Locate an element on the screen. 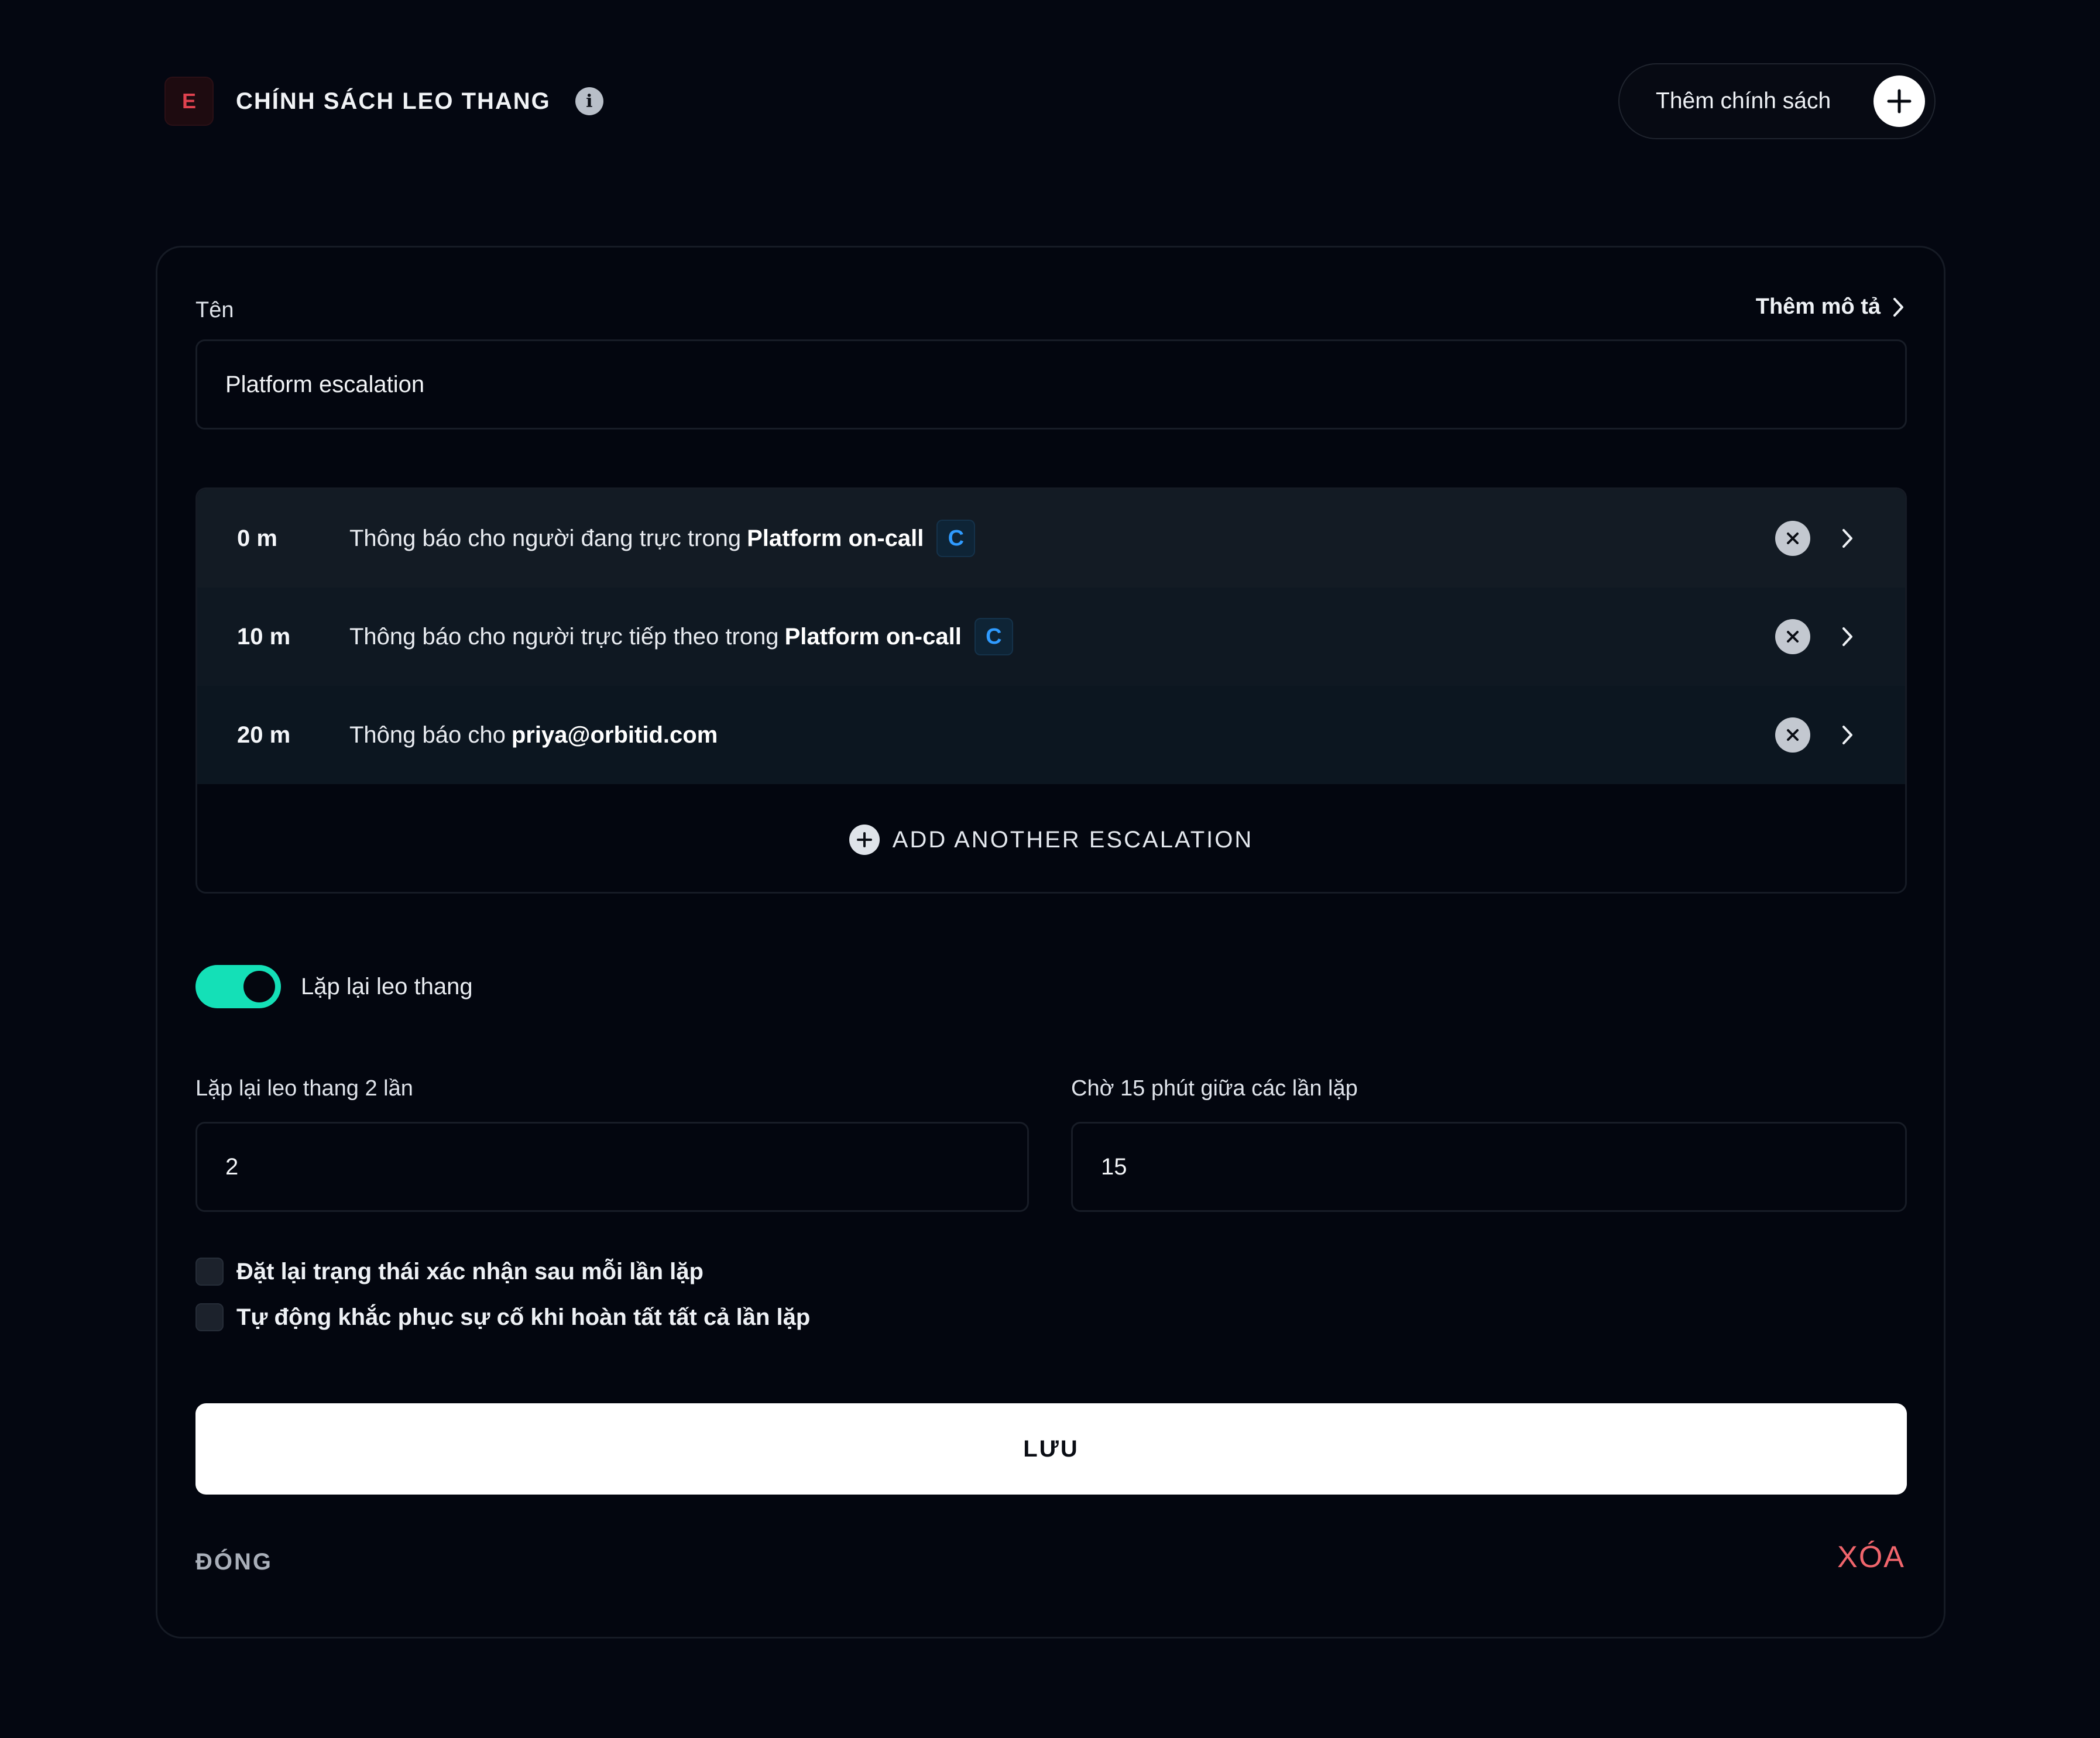 The width and height of the screenshot is (2100, 1738). app-logo: E is located at coordinates (189, 101).